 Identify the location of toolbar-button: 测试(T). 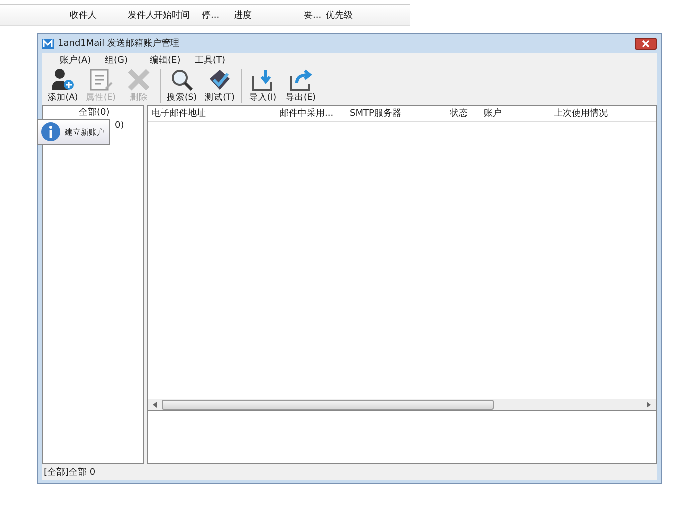
(220, 86).